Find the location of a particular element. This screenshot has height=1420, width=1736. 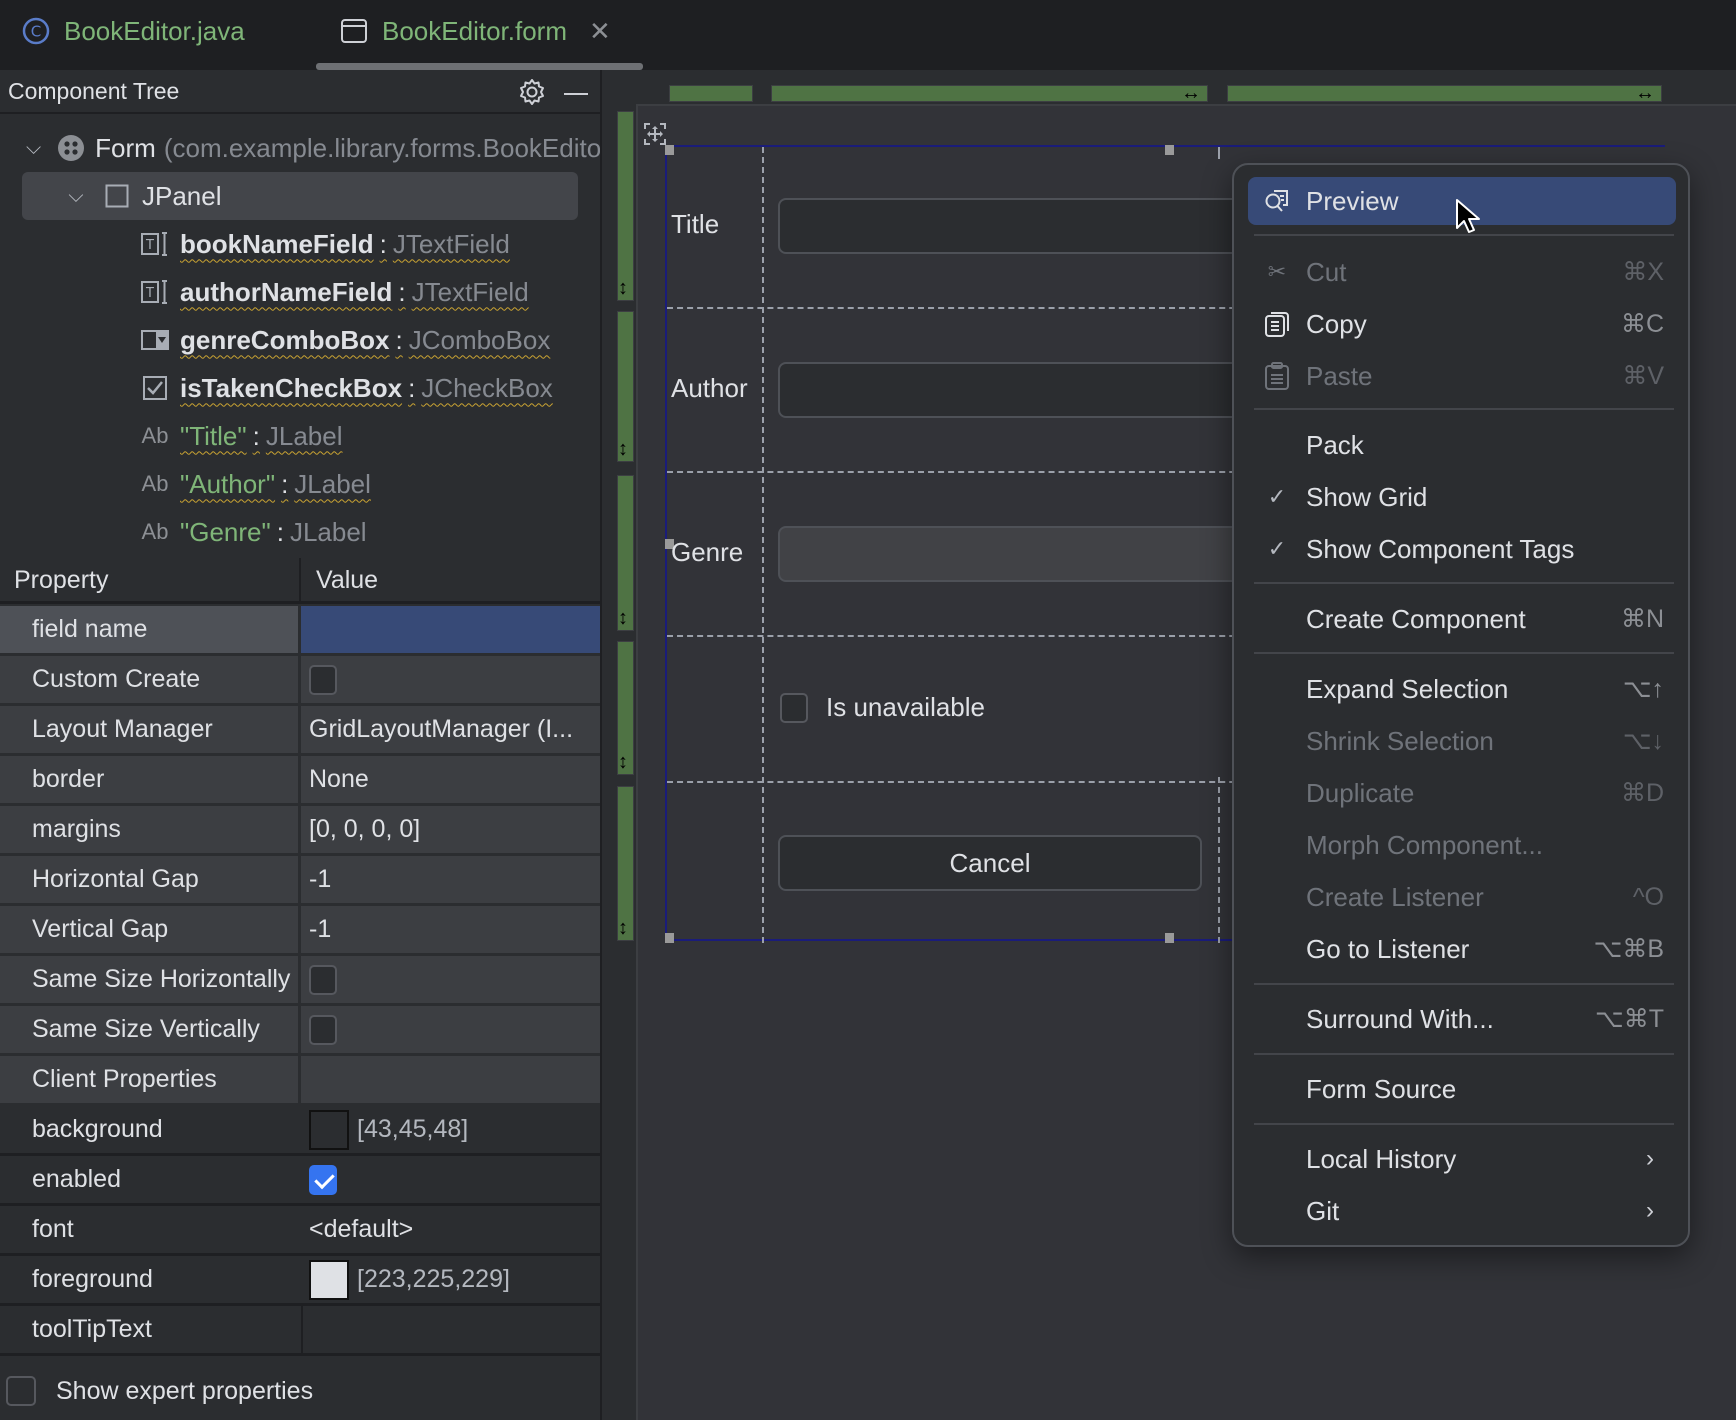

component-name: "Title" is located at coordinates (213, 435).